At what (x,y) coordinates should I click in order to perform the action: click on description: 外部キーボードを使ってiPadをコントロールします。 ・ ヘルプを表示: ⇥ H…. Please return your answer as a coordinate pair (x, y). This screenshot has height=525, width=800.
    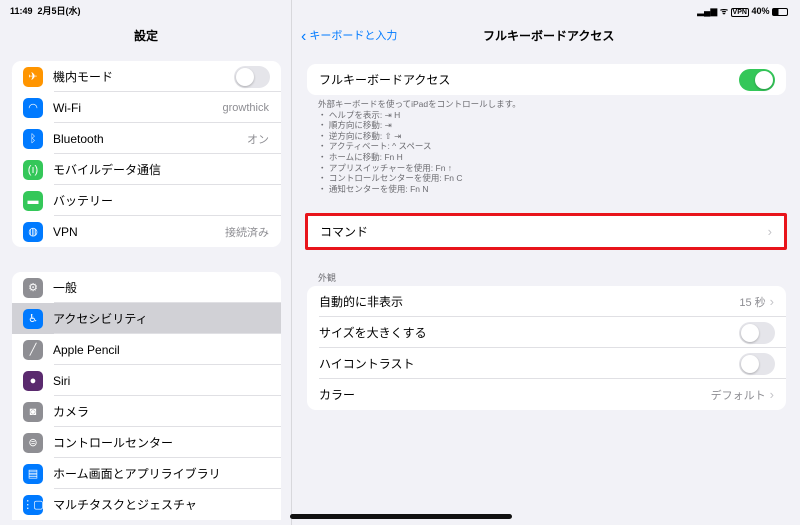
    Looking at the image, I should click on (419, 146).